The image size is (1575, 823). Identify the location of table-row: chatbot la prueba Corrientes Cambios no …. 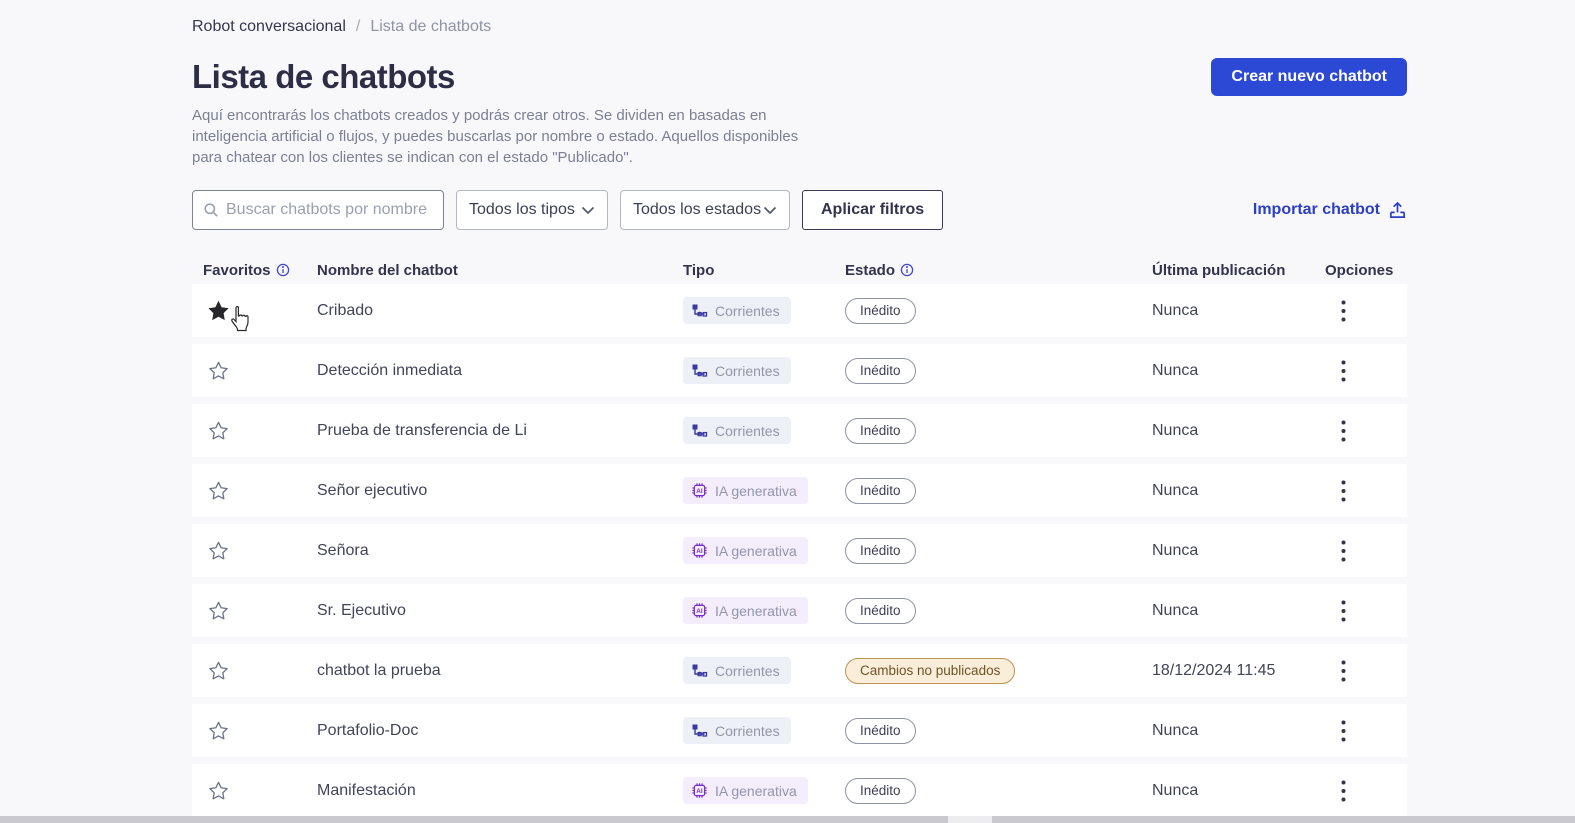
(799, 670).